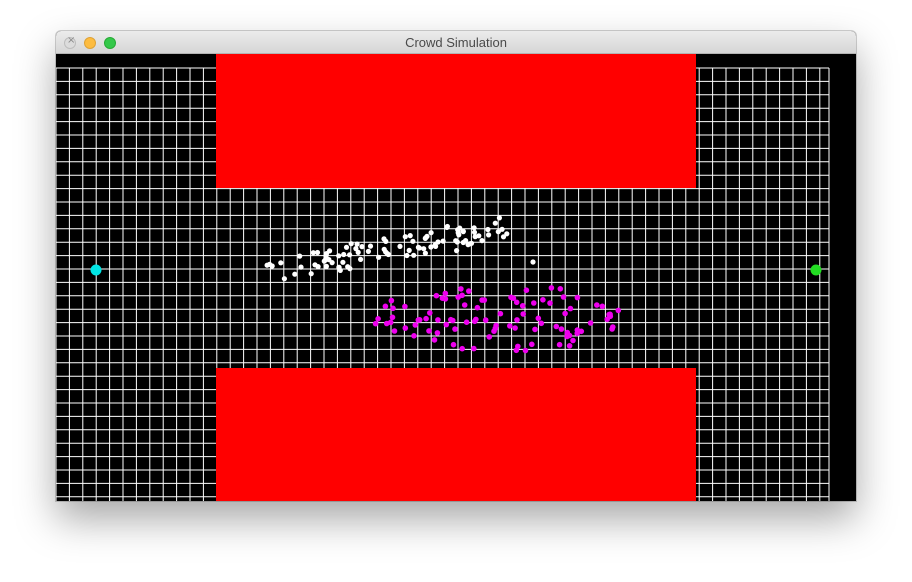 Image resolution: width=912 pixels, height=582 pixels. Describe the element at coordinates (456, 42) in the screenshot. I see `title-bar: Crowd Simulation` at that location.